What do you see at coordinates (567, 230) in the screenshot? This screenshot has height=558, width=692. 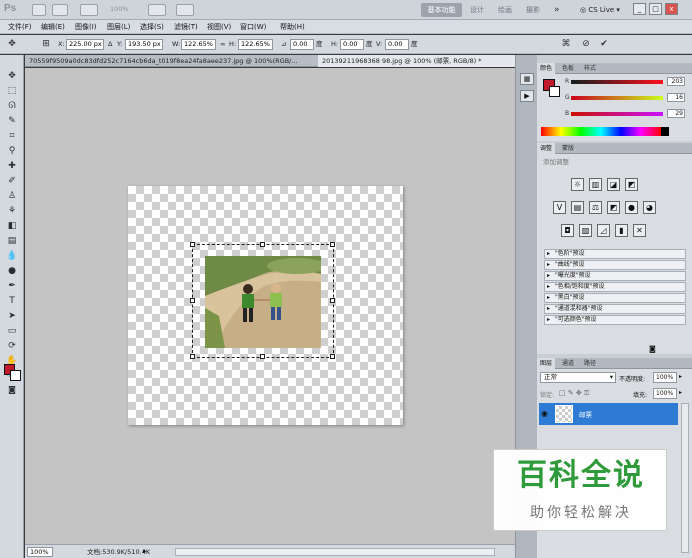 I see `invert-icon: ◘` at bounding box center [567, 230].